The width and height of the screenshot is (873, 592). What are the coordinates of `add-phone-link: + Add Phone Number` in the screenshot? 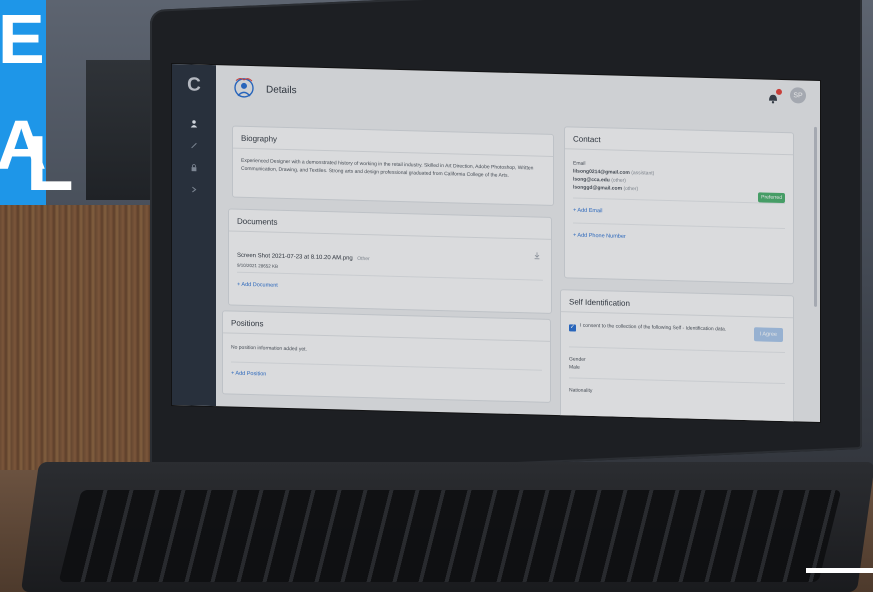 It's located at (679, 238).